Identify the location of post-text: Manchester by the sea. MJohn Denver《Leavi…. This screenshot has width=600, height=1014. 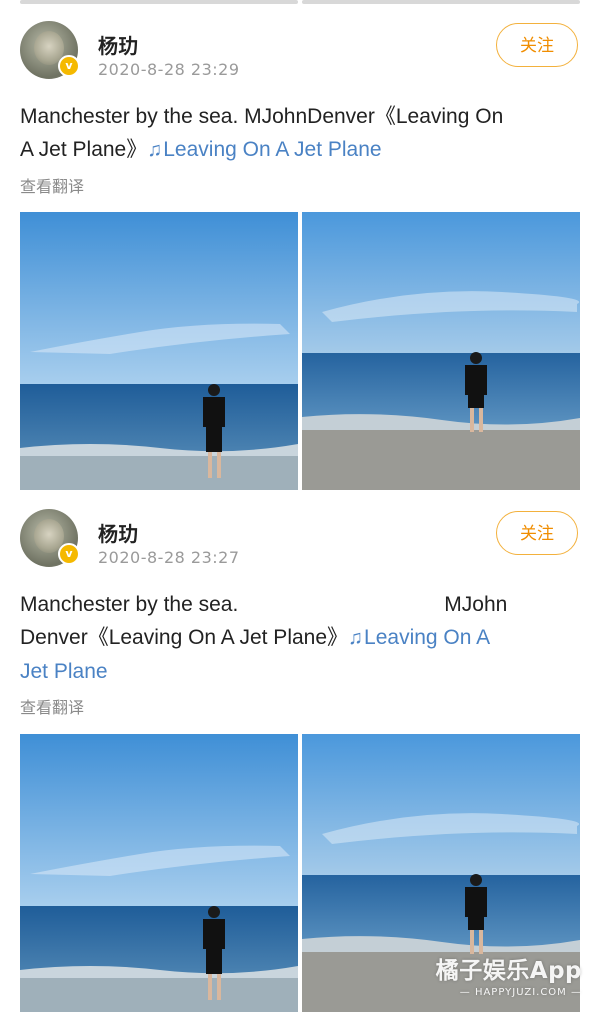
(300, 638).